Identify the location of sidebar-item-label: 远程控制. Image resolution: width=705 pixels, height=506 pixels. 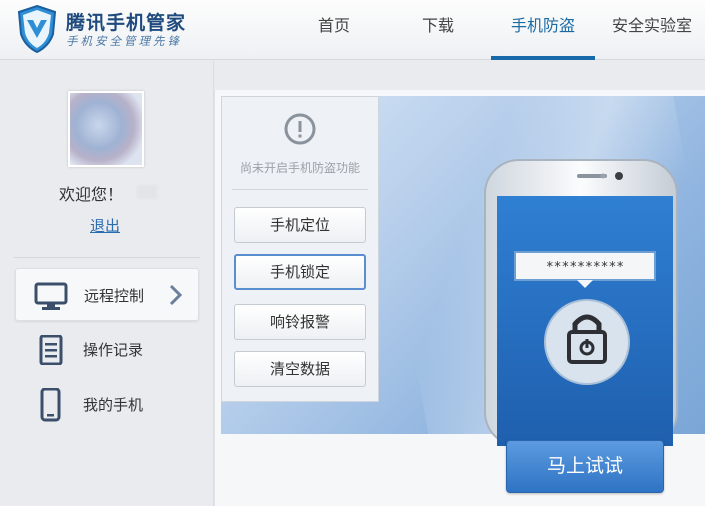
(114, 296).